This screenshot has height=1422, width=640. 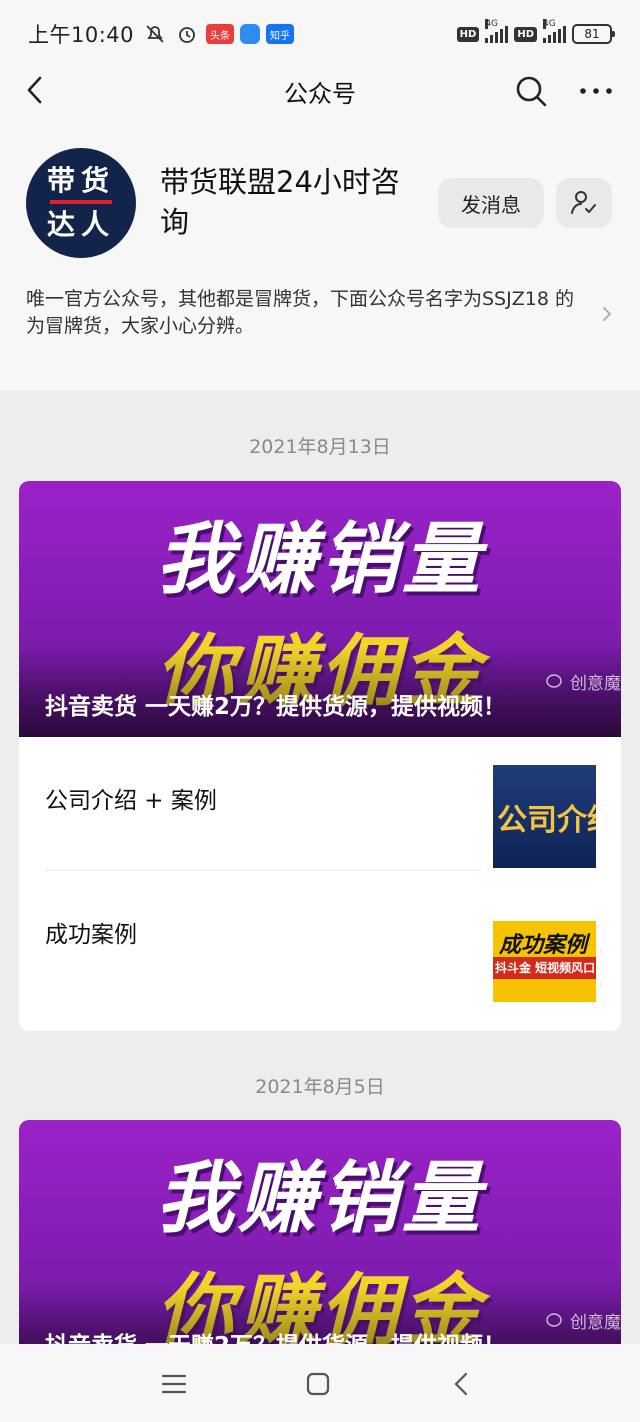 I want to click on more-options-icon, so click(x=596, y=91).